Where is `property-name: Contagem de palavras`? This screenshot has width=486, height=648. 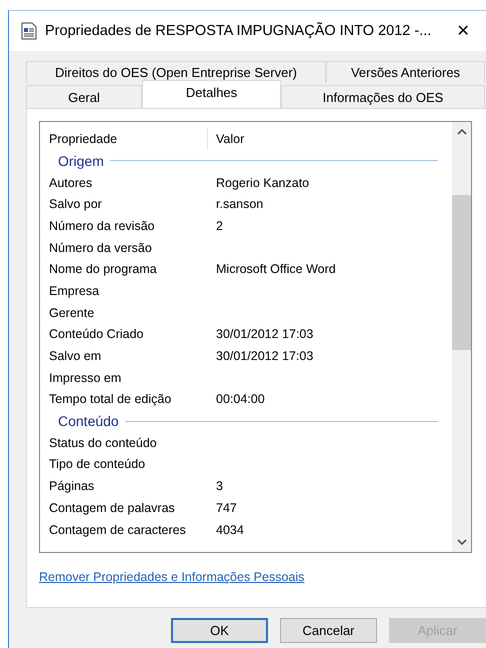 property-name: Contagem de palavras is located at coordinates (112, 507).